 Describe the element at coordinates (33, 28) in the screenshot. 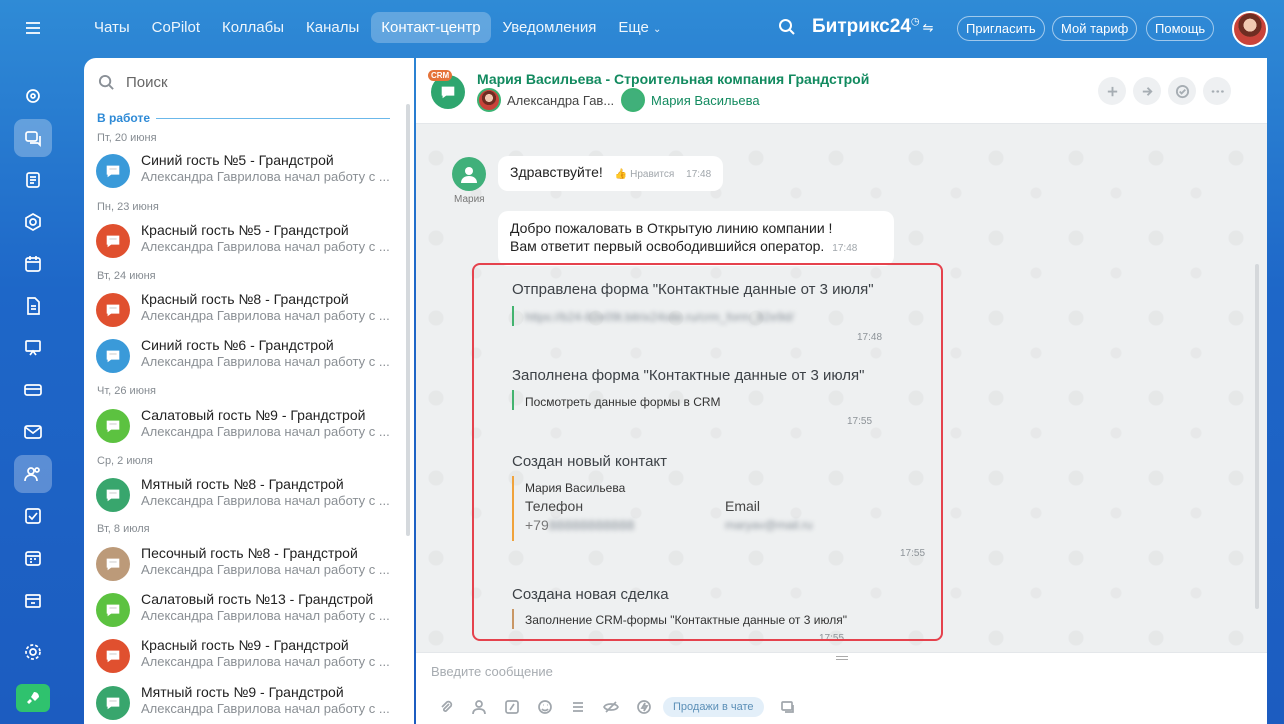

I see `menu-icon` at that location.